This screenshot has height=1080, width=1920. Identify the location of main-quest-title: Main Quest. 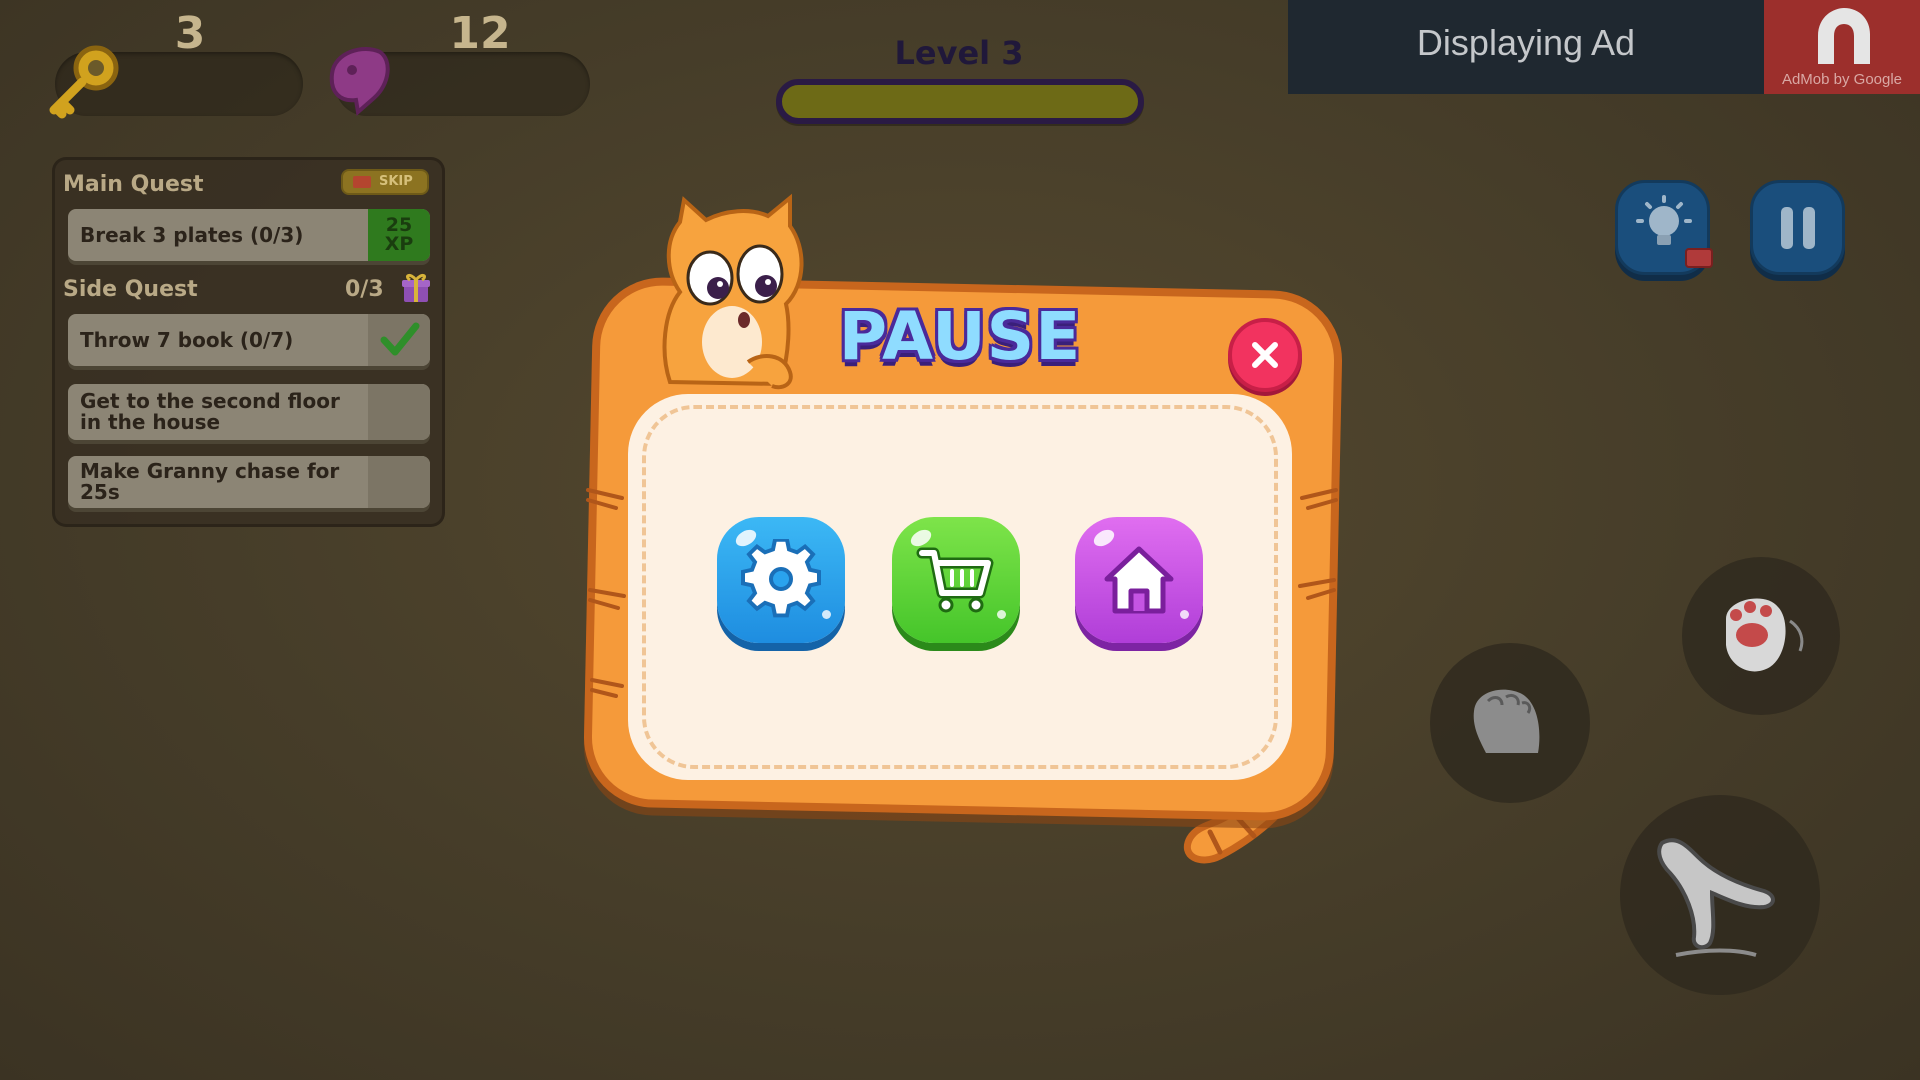
(133, 184).